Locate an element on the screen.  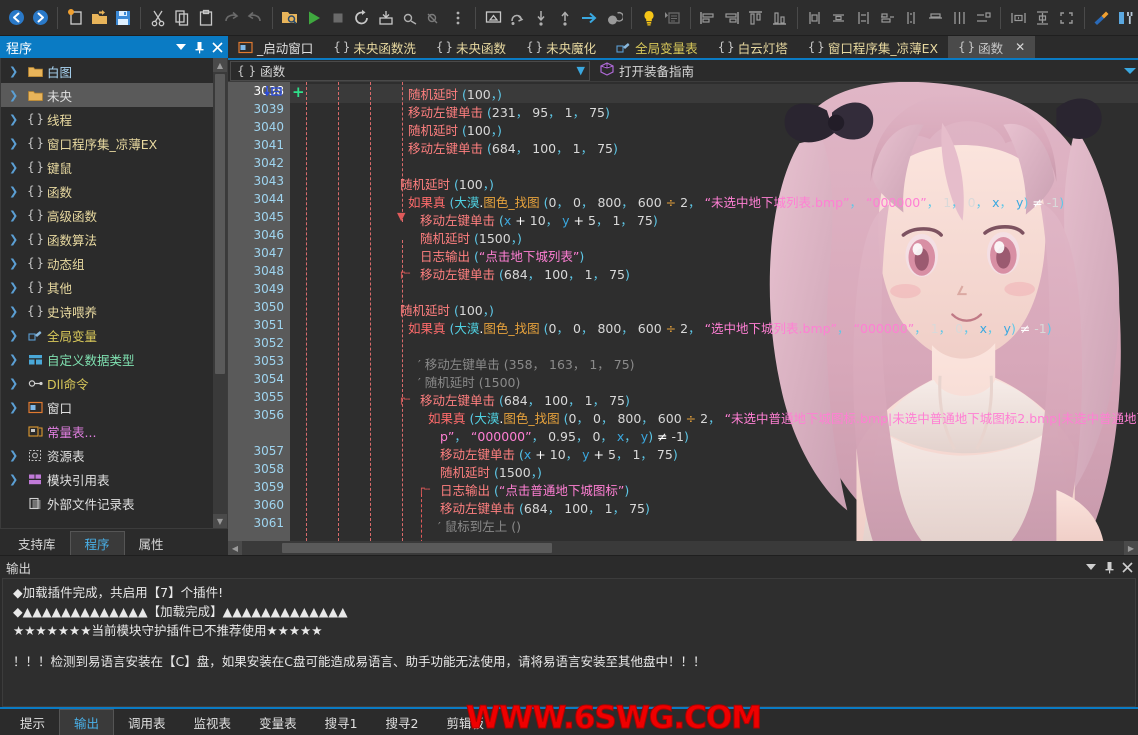
left-tab-0: 支持库 is located at coordinates (37, 543).